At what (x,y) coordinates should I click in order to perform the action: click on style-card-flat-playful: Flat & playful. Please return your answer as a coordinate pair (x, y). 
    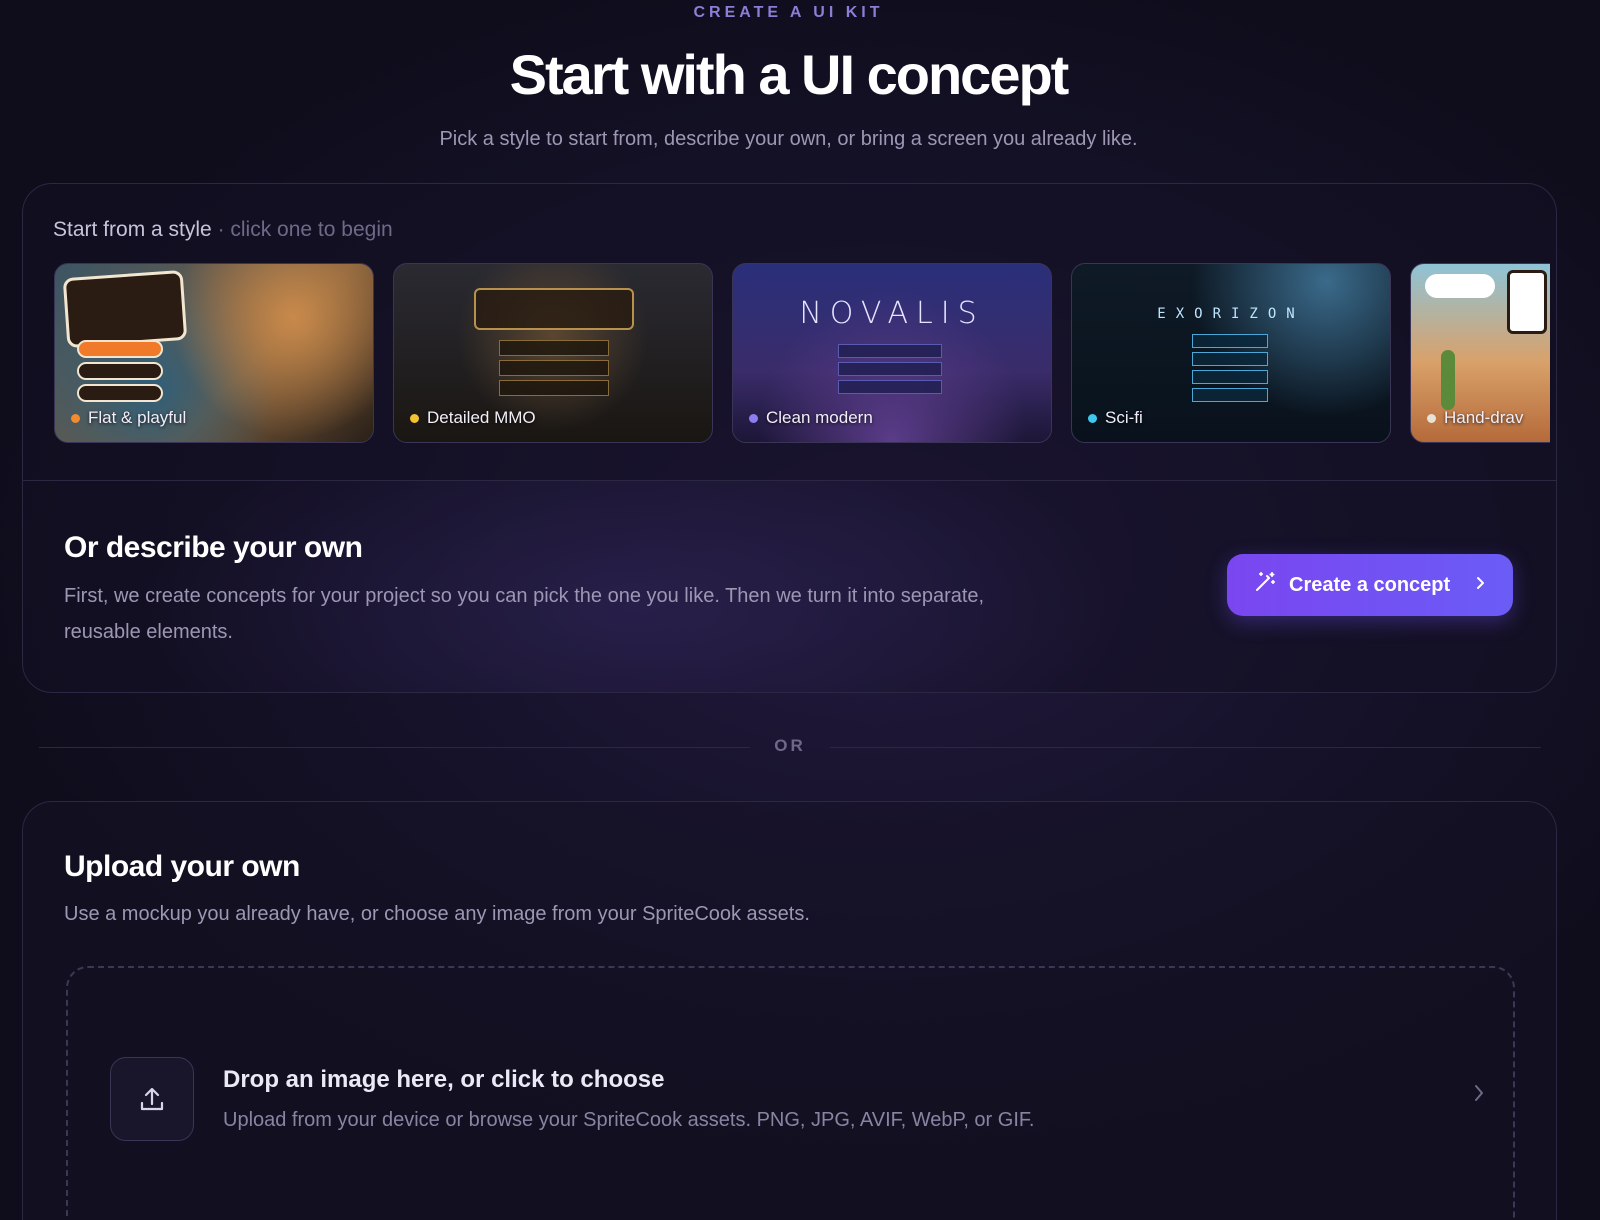
    Looking at the image, I should click on (214, 353).